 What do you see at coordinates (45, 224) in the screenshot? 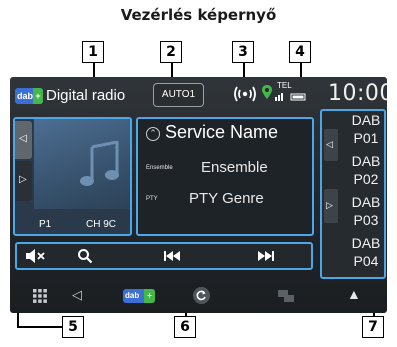
I see `preset-number: P1` at bounding box center [45, 224].